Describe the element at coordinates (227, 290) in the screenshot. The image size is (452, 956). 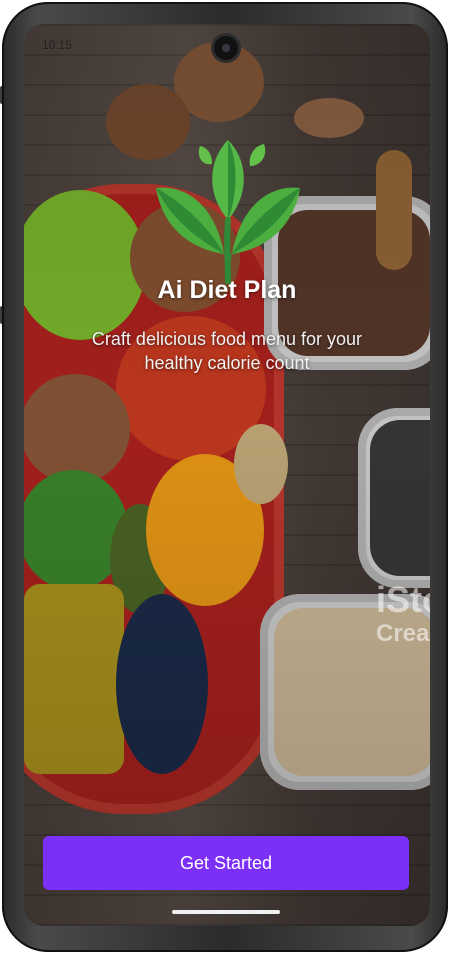
I see `app-title: Ai Diet Plan` at that location.